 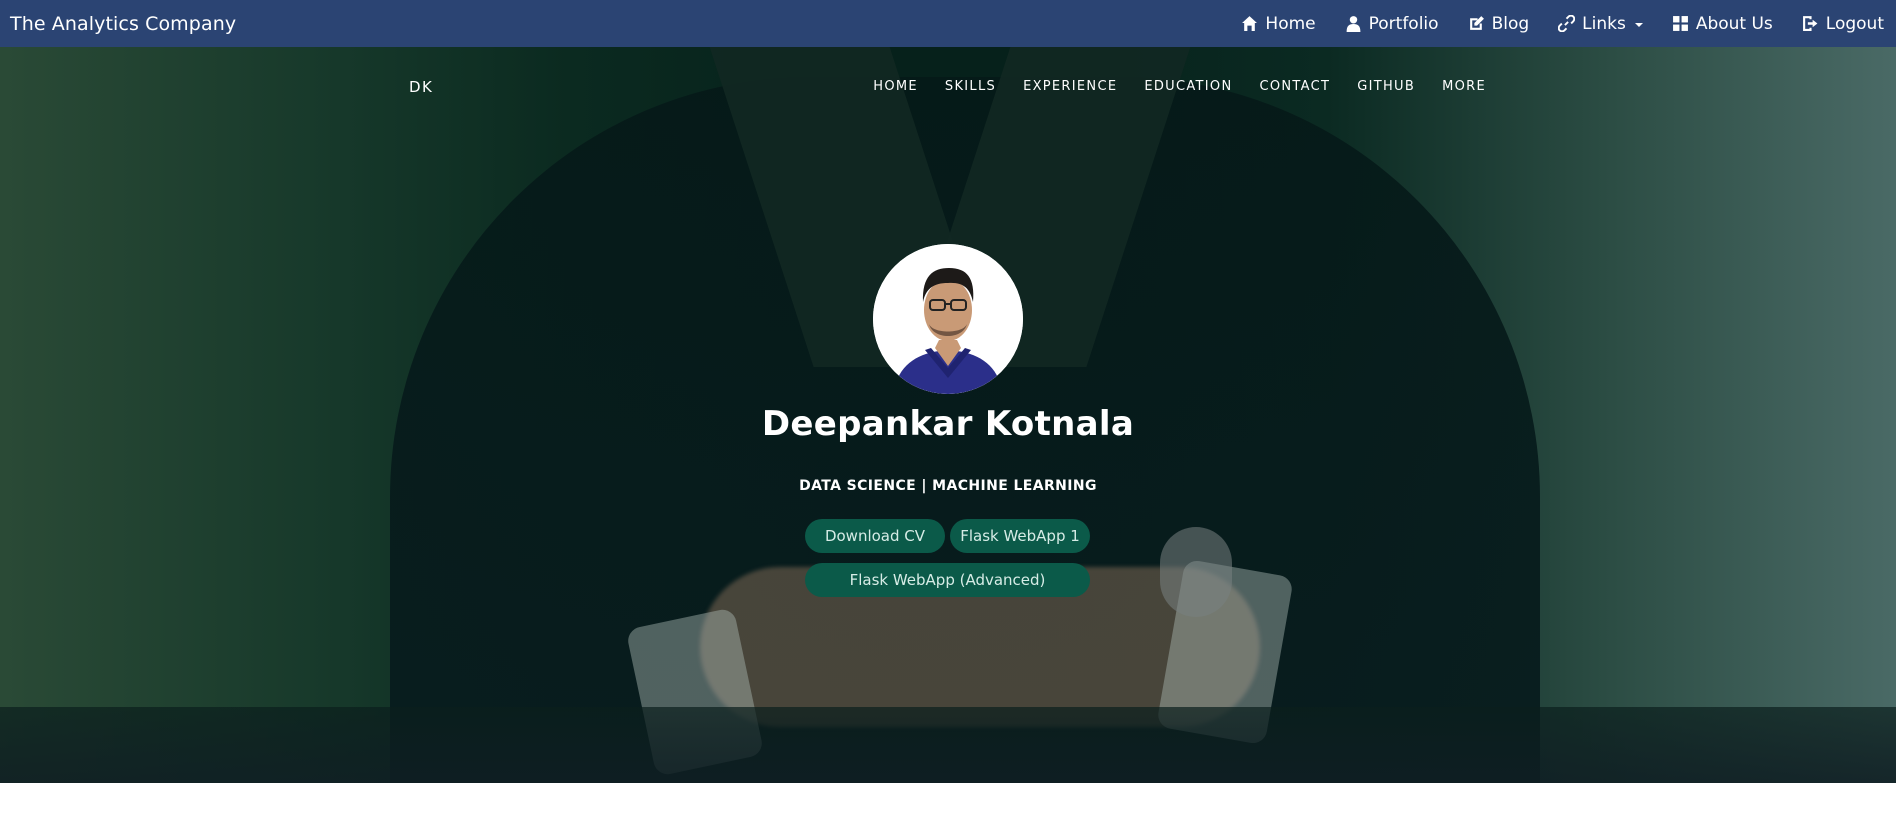 I want to click on profile-photo, so click(x=948, y=319).